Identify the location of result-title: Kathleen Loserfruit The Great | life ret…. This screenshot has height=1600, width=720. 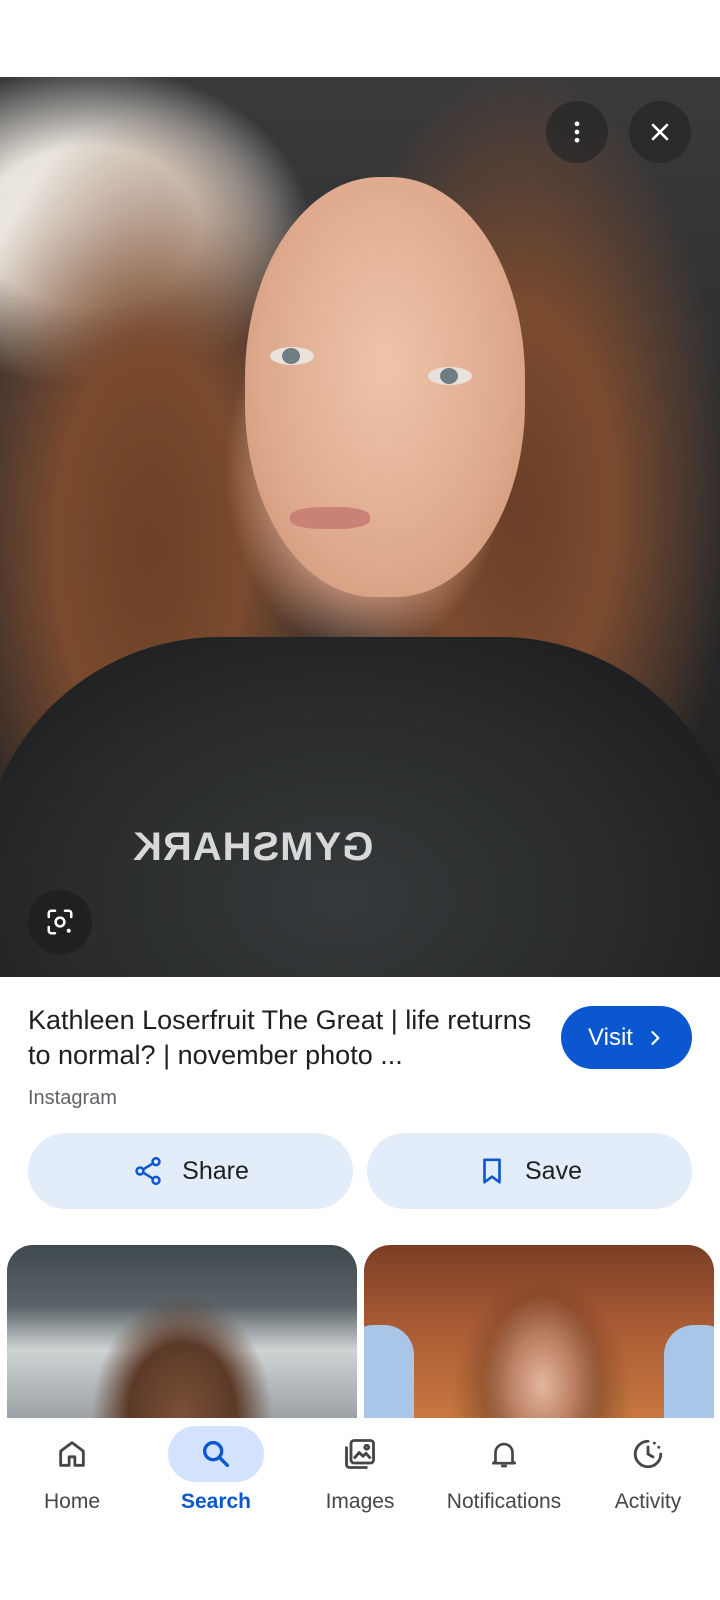
(288, 1038).